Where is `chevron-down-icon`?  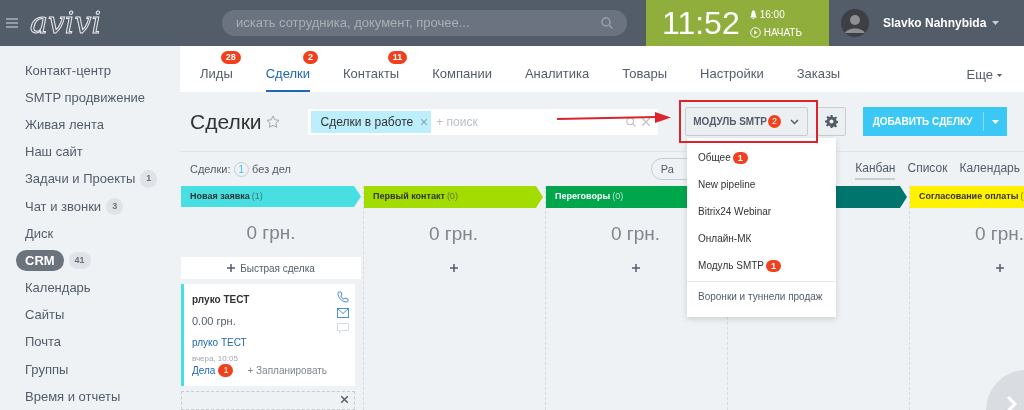 chevron-down-icon is located at coordinates (794, 121).